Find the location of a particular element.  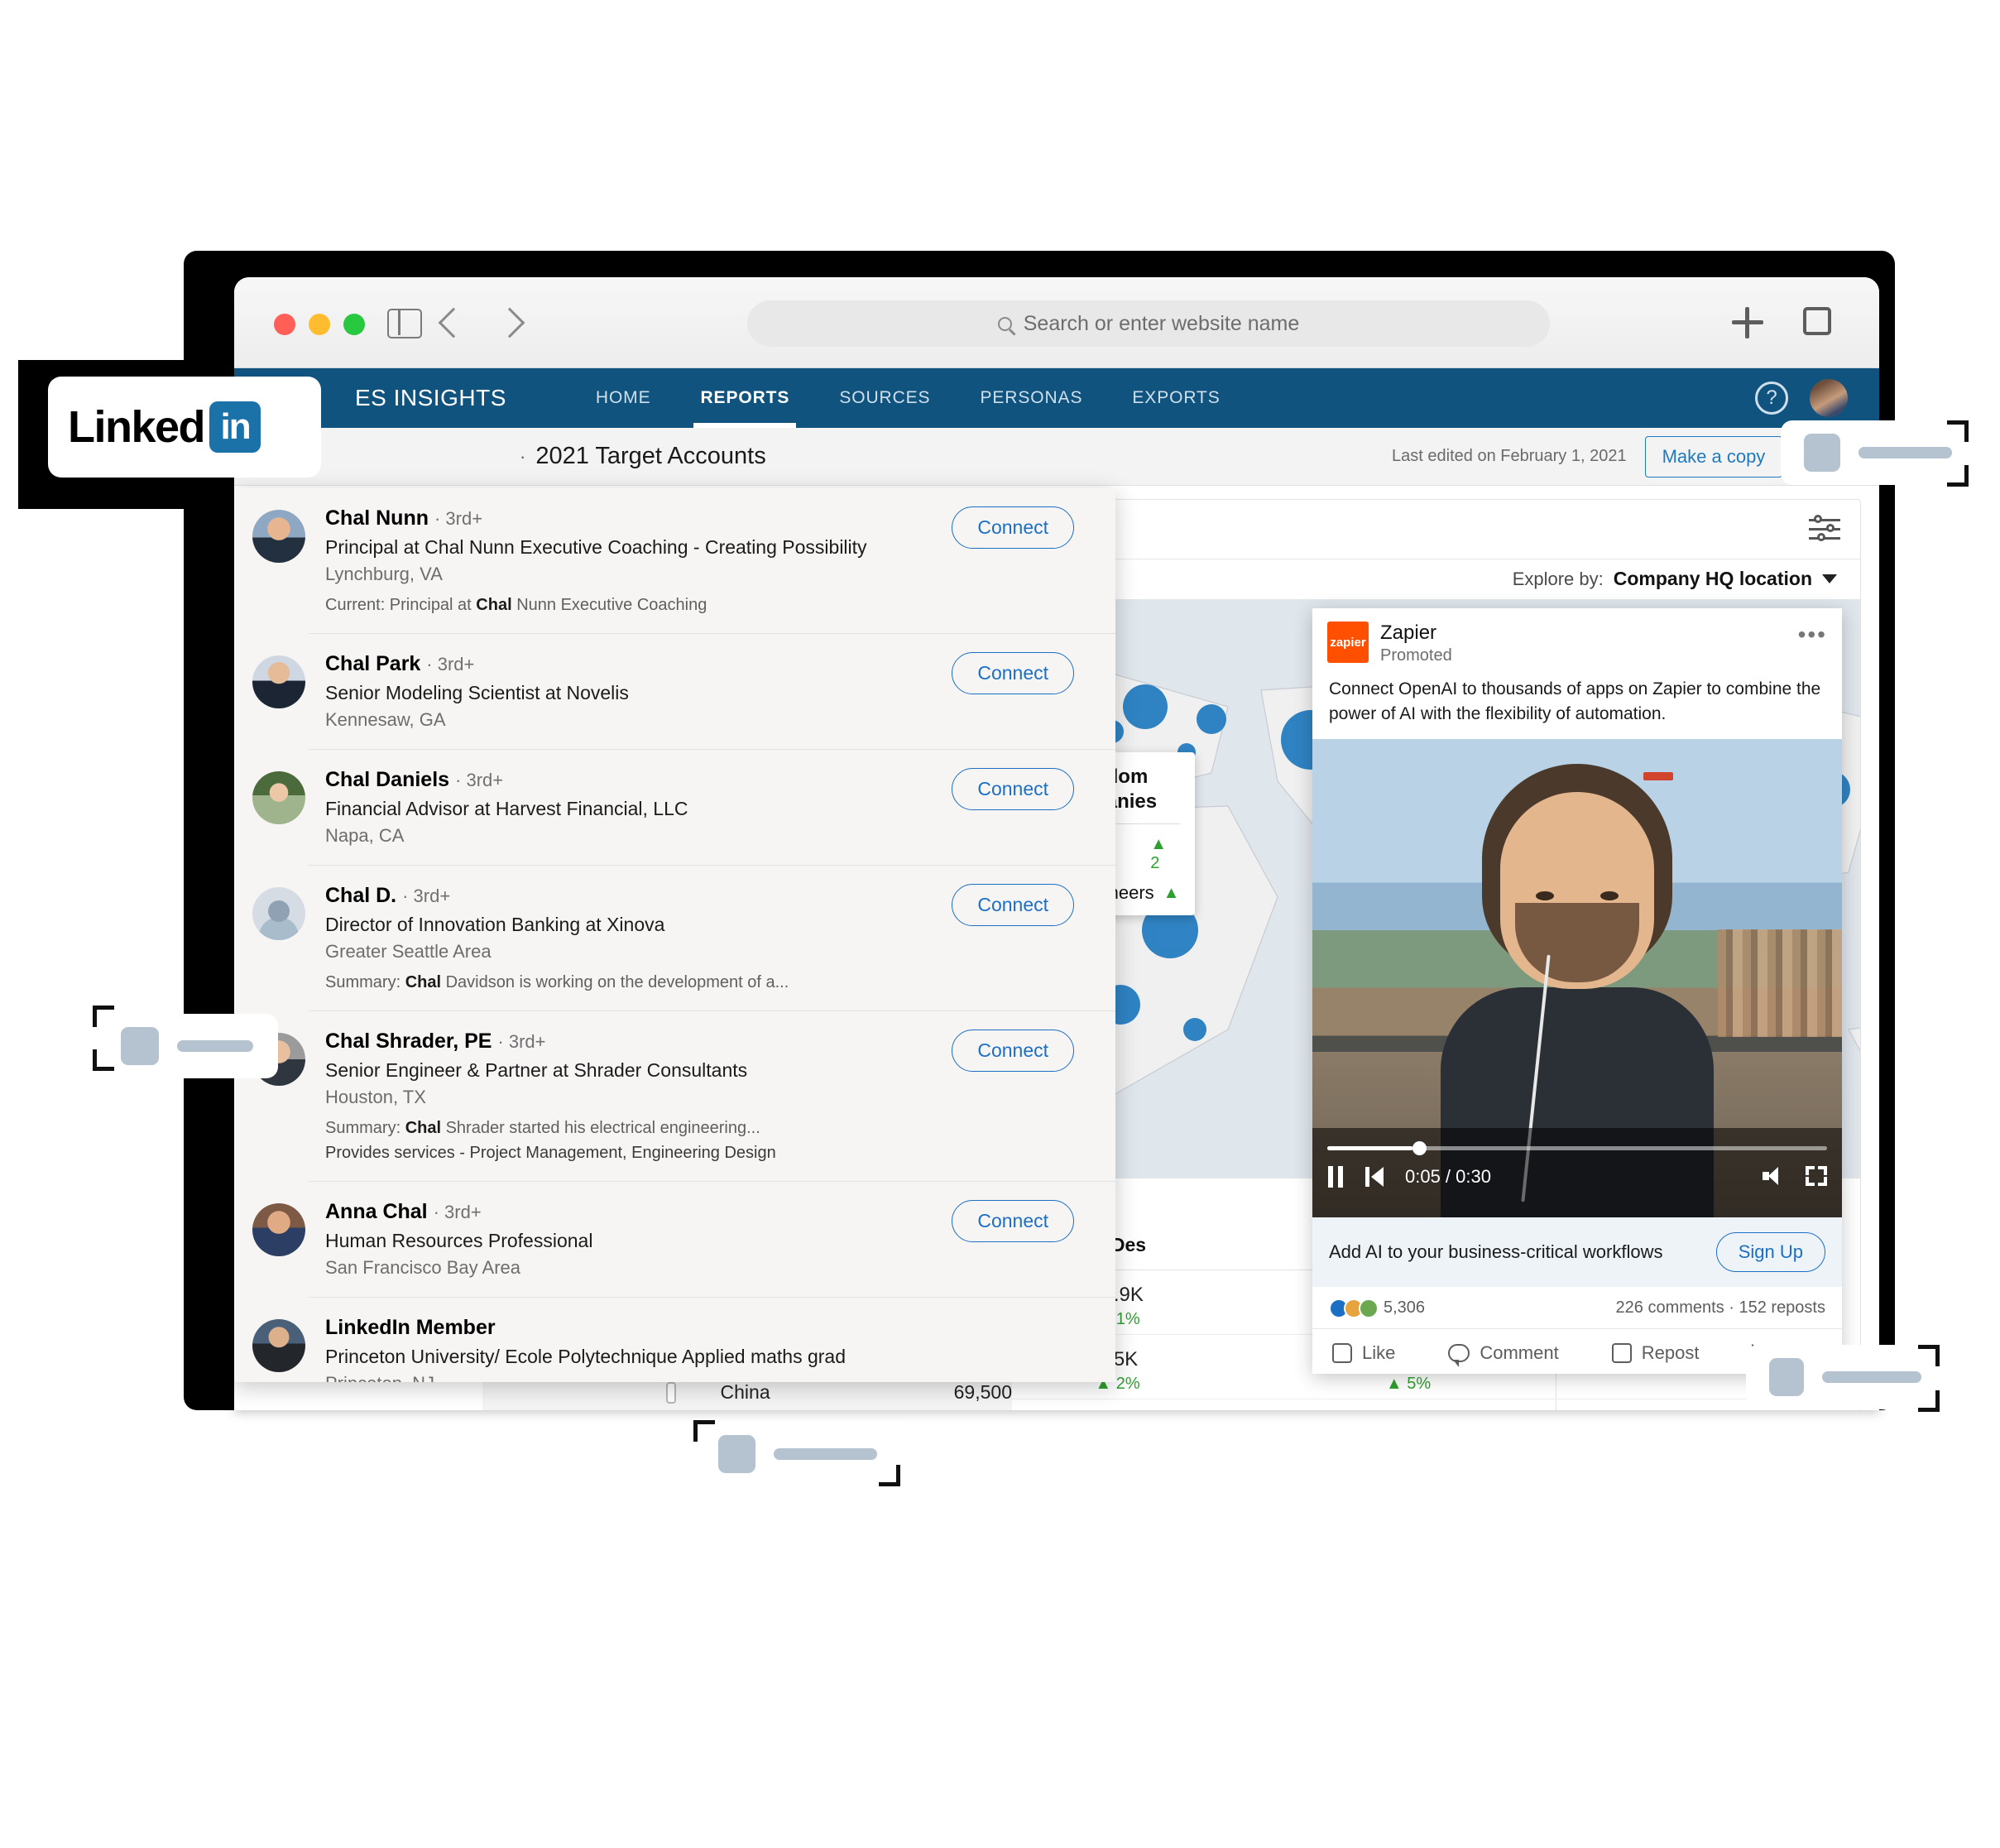

back-chevron-icon is located at coordinates (453, 322).